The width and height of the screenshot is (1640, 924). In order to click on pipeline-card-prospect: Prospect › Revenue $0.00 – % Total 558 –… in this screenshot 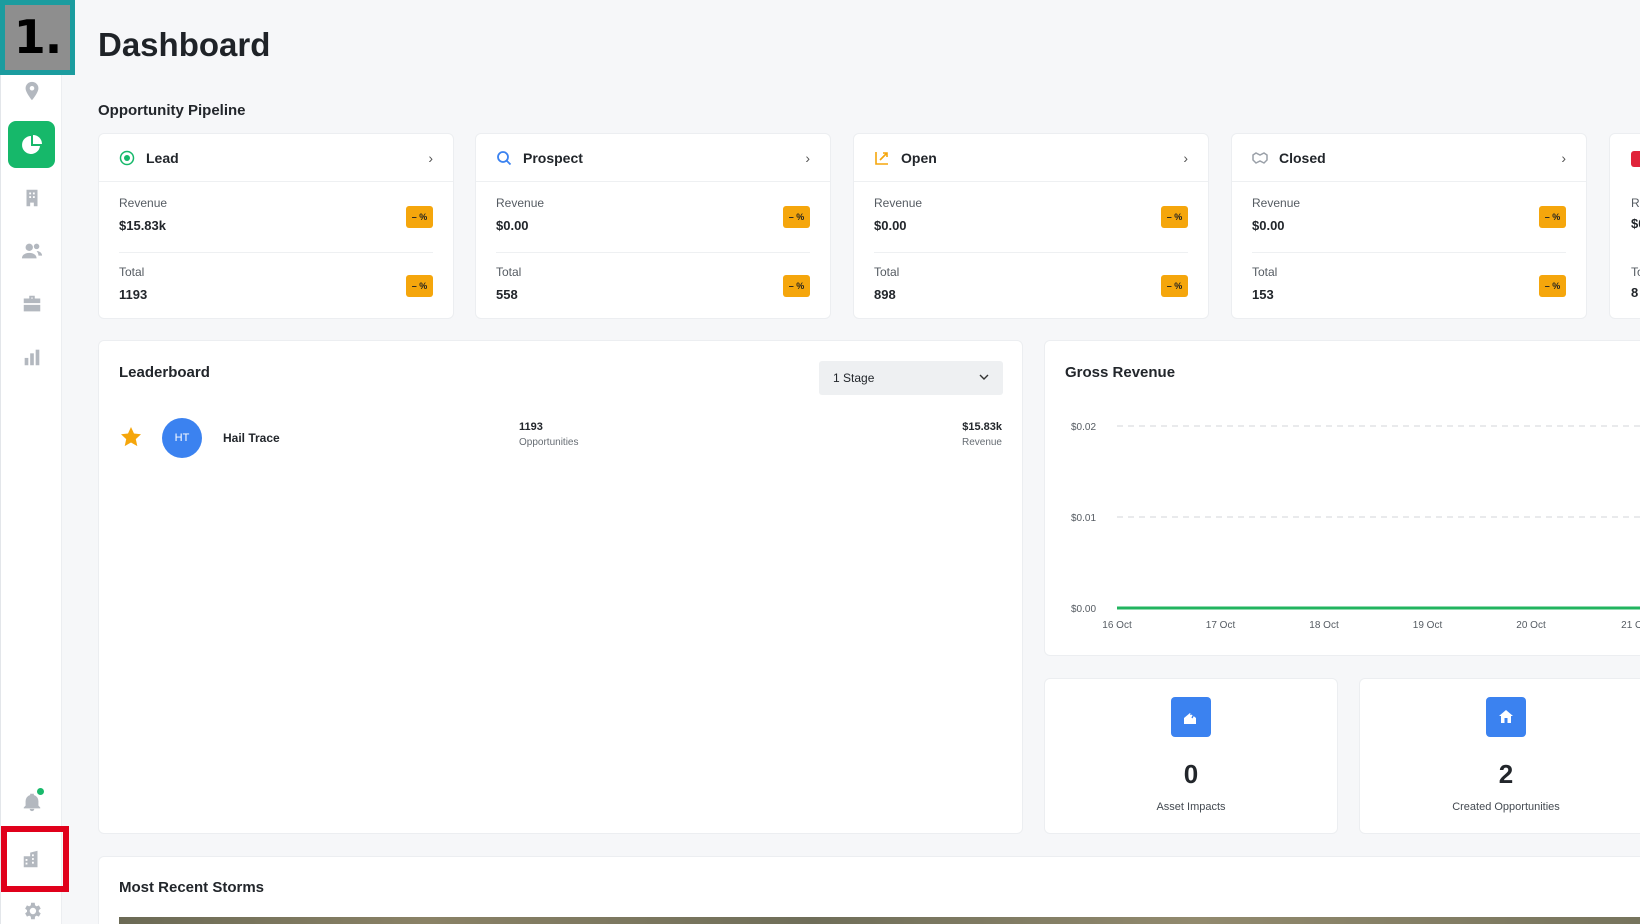, I will do `click(653, 226)`.